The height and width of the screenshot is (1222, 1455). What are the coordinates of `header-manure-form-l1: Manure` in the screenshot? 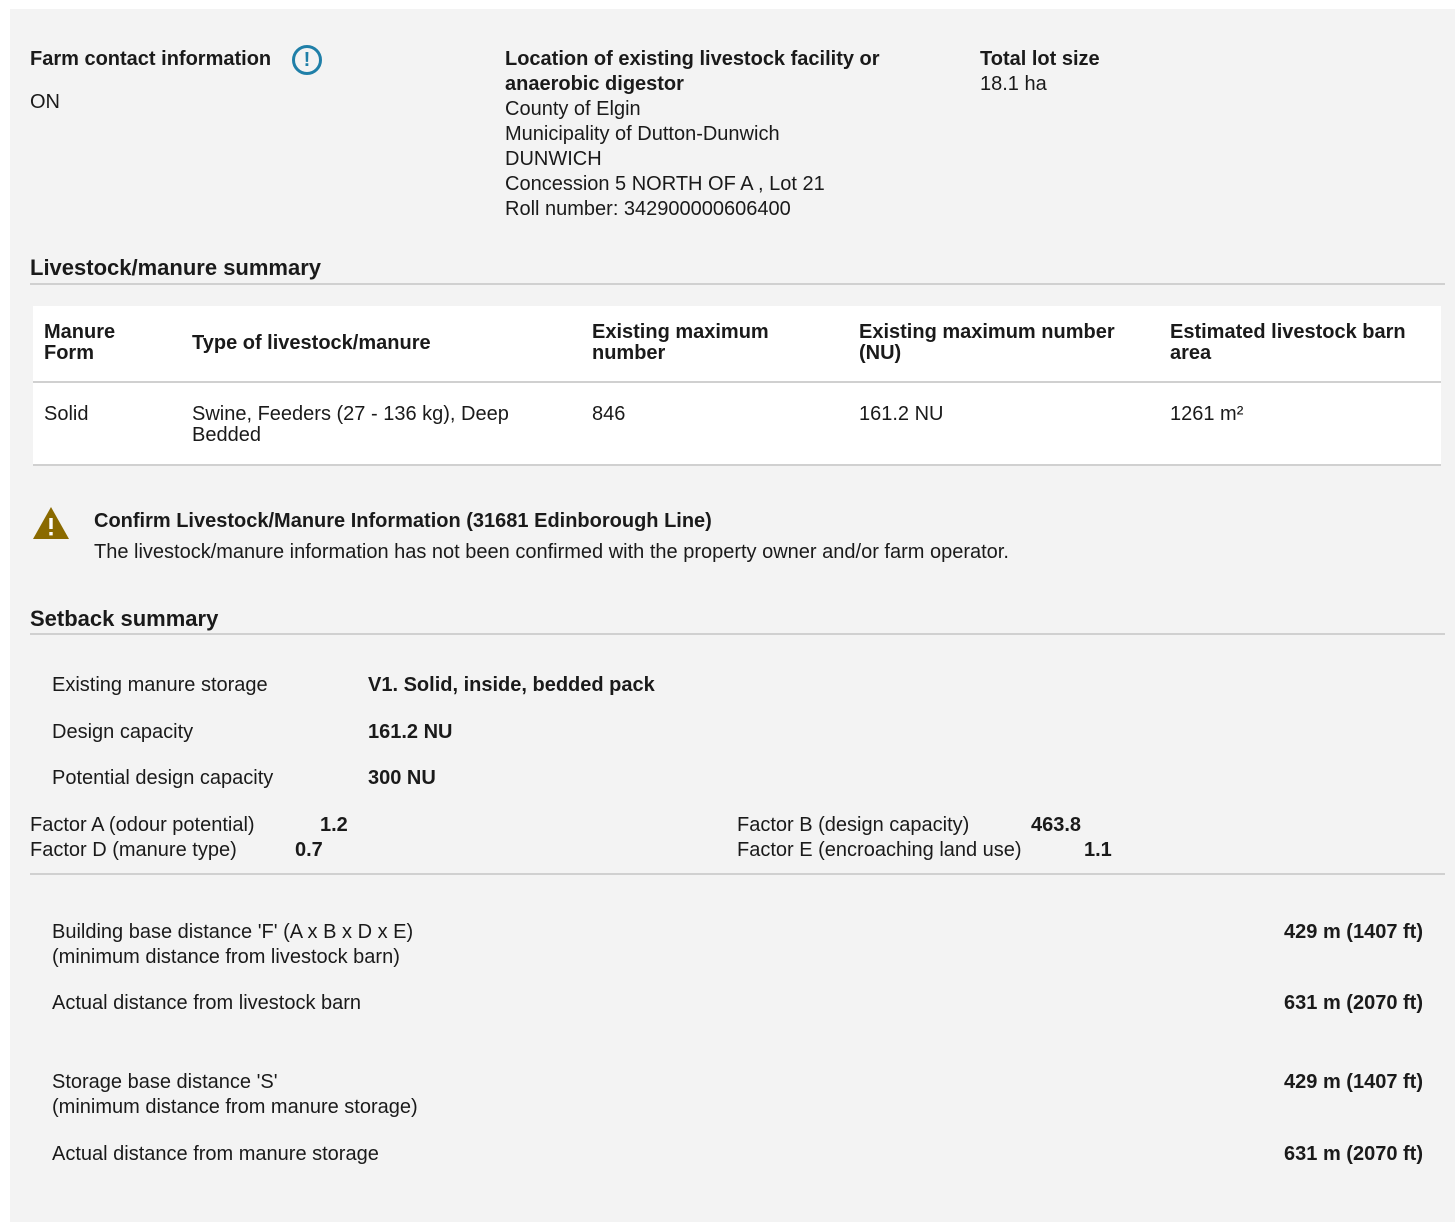 It's located at (80, 332).